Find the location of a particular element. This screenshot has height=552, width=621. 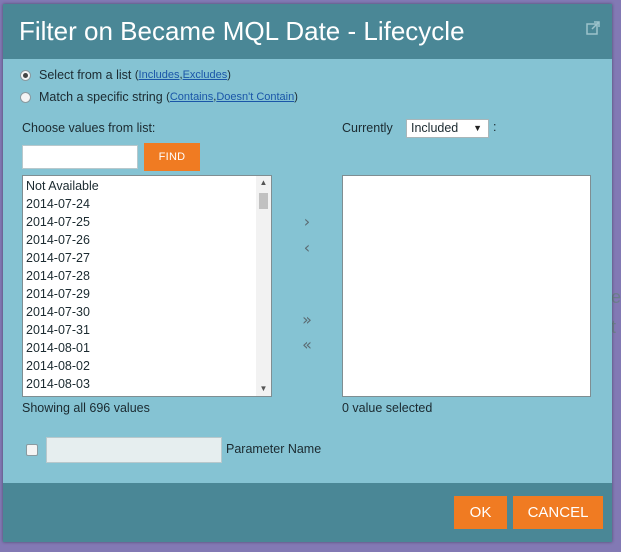

search-input is located at coordinates (80, 157).